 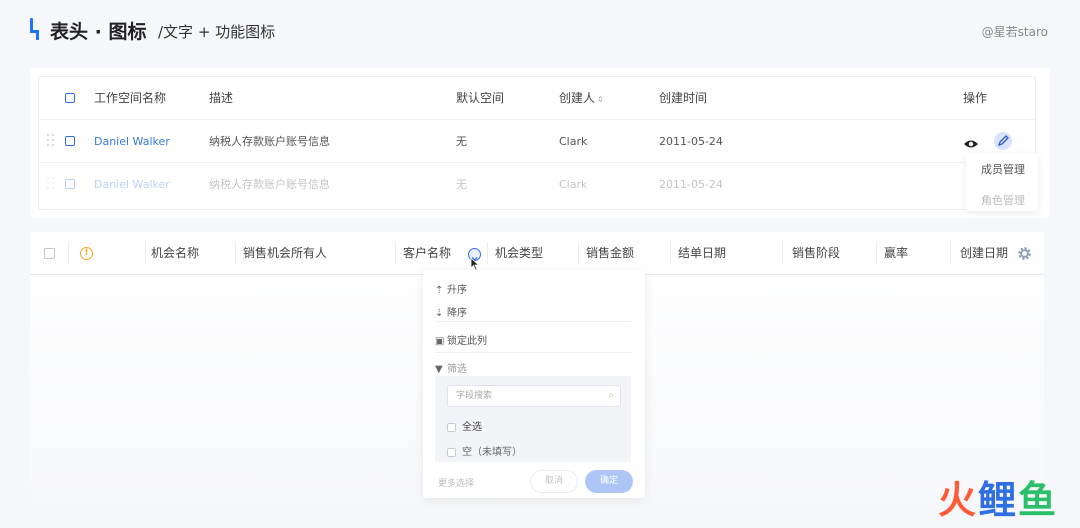 I want to click on warning-icon: !, so click(x=86, y=253).